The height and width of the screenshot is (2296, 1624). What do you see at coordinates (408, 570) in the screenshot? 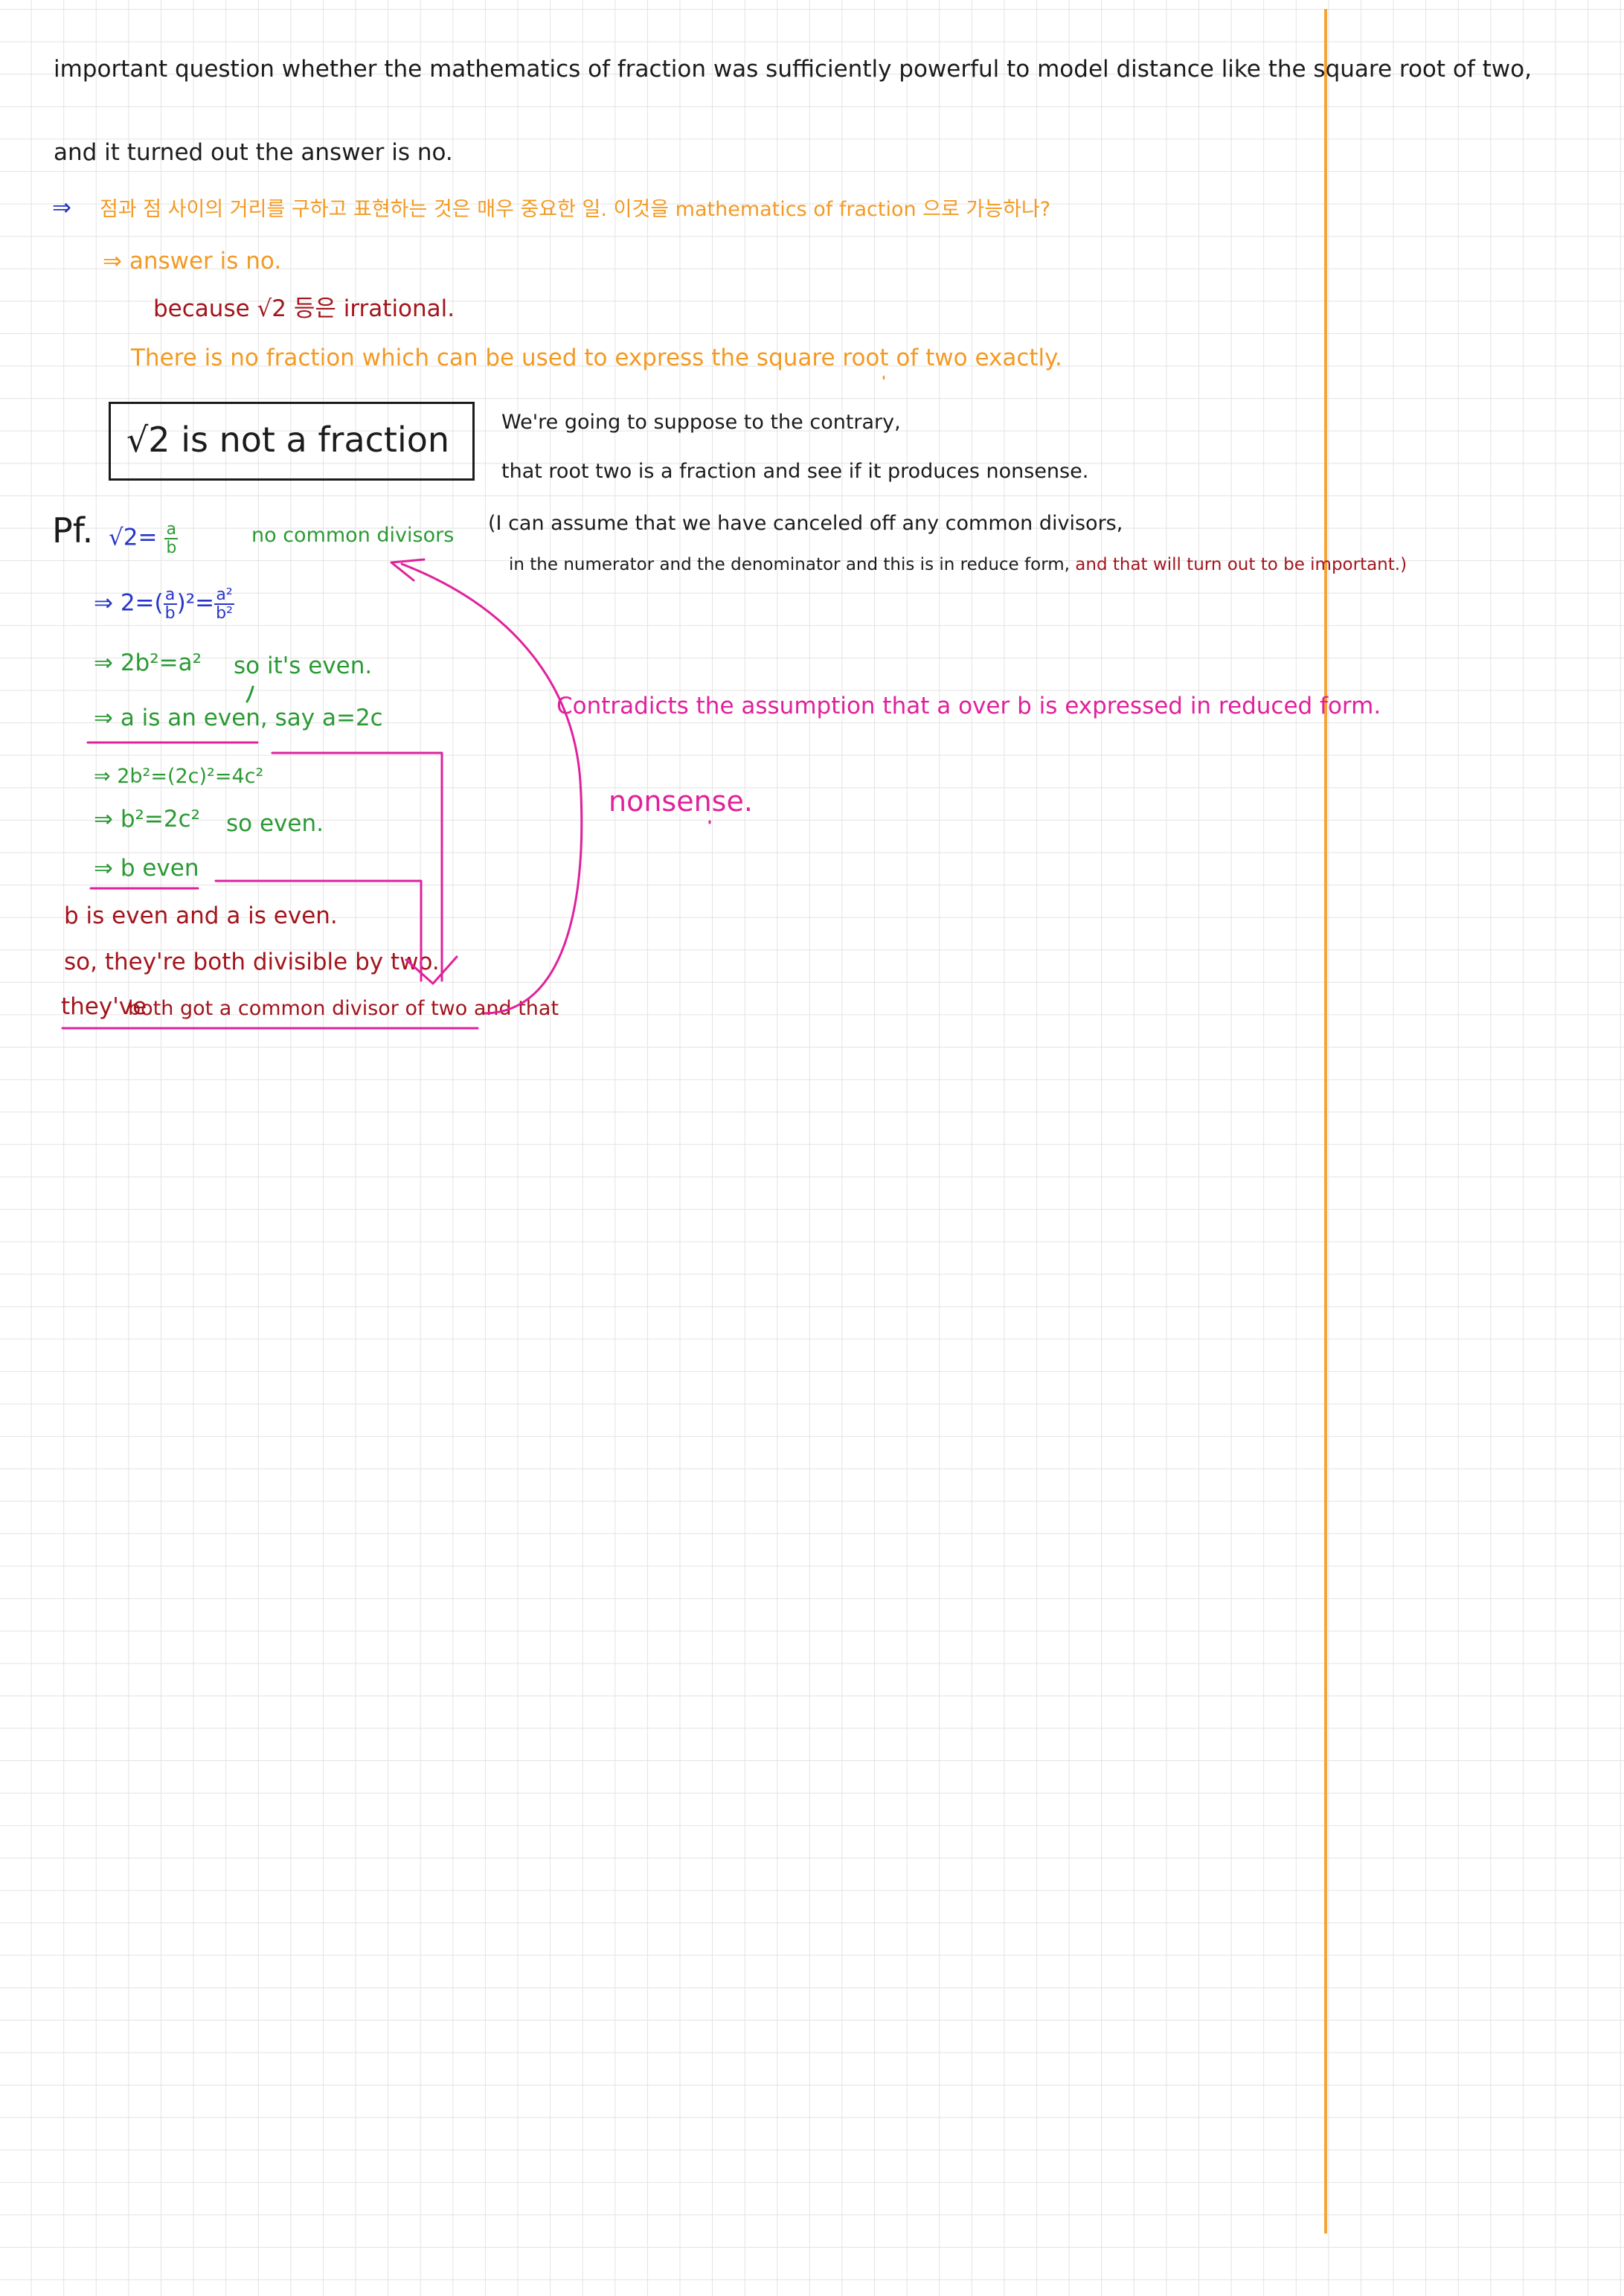
I see `curved-arrowhead` at bounding box center [408, 570].